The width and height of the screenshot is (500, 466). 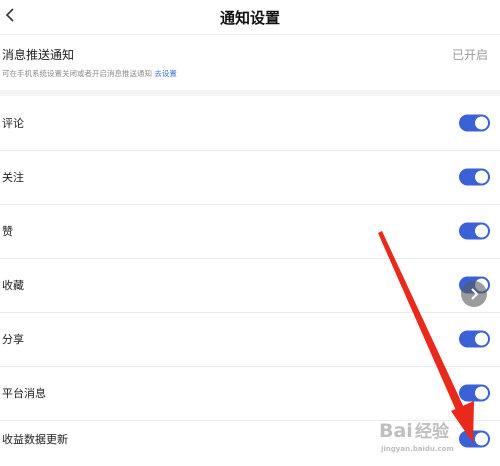 I want to click on chevron-right-icon, so click(x=475, y=294).